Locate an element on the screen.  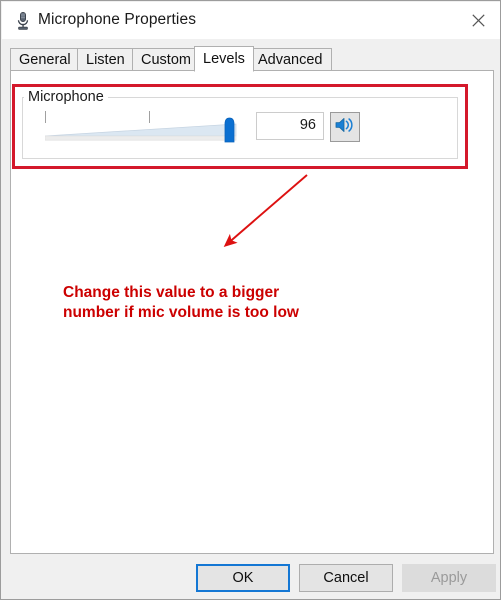
close-icon is located at coordinates (478, 20).